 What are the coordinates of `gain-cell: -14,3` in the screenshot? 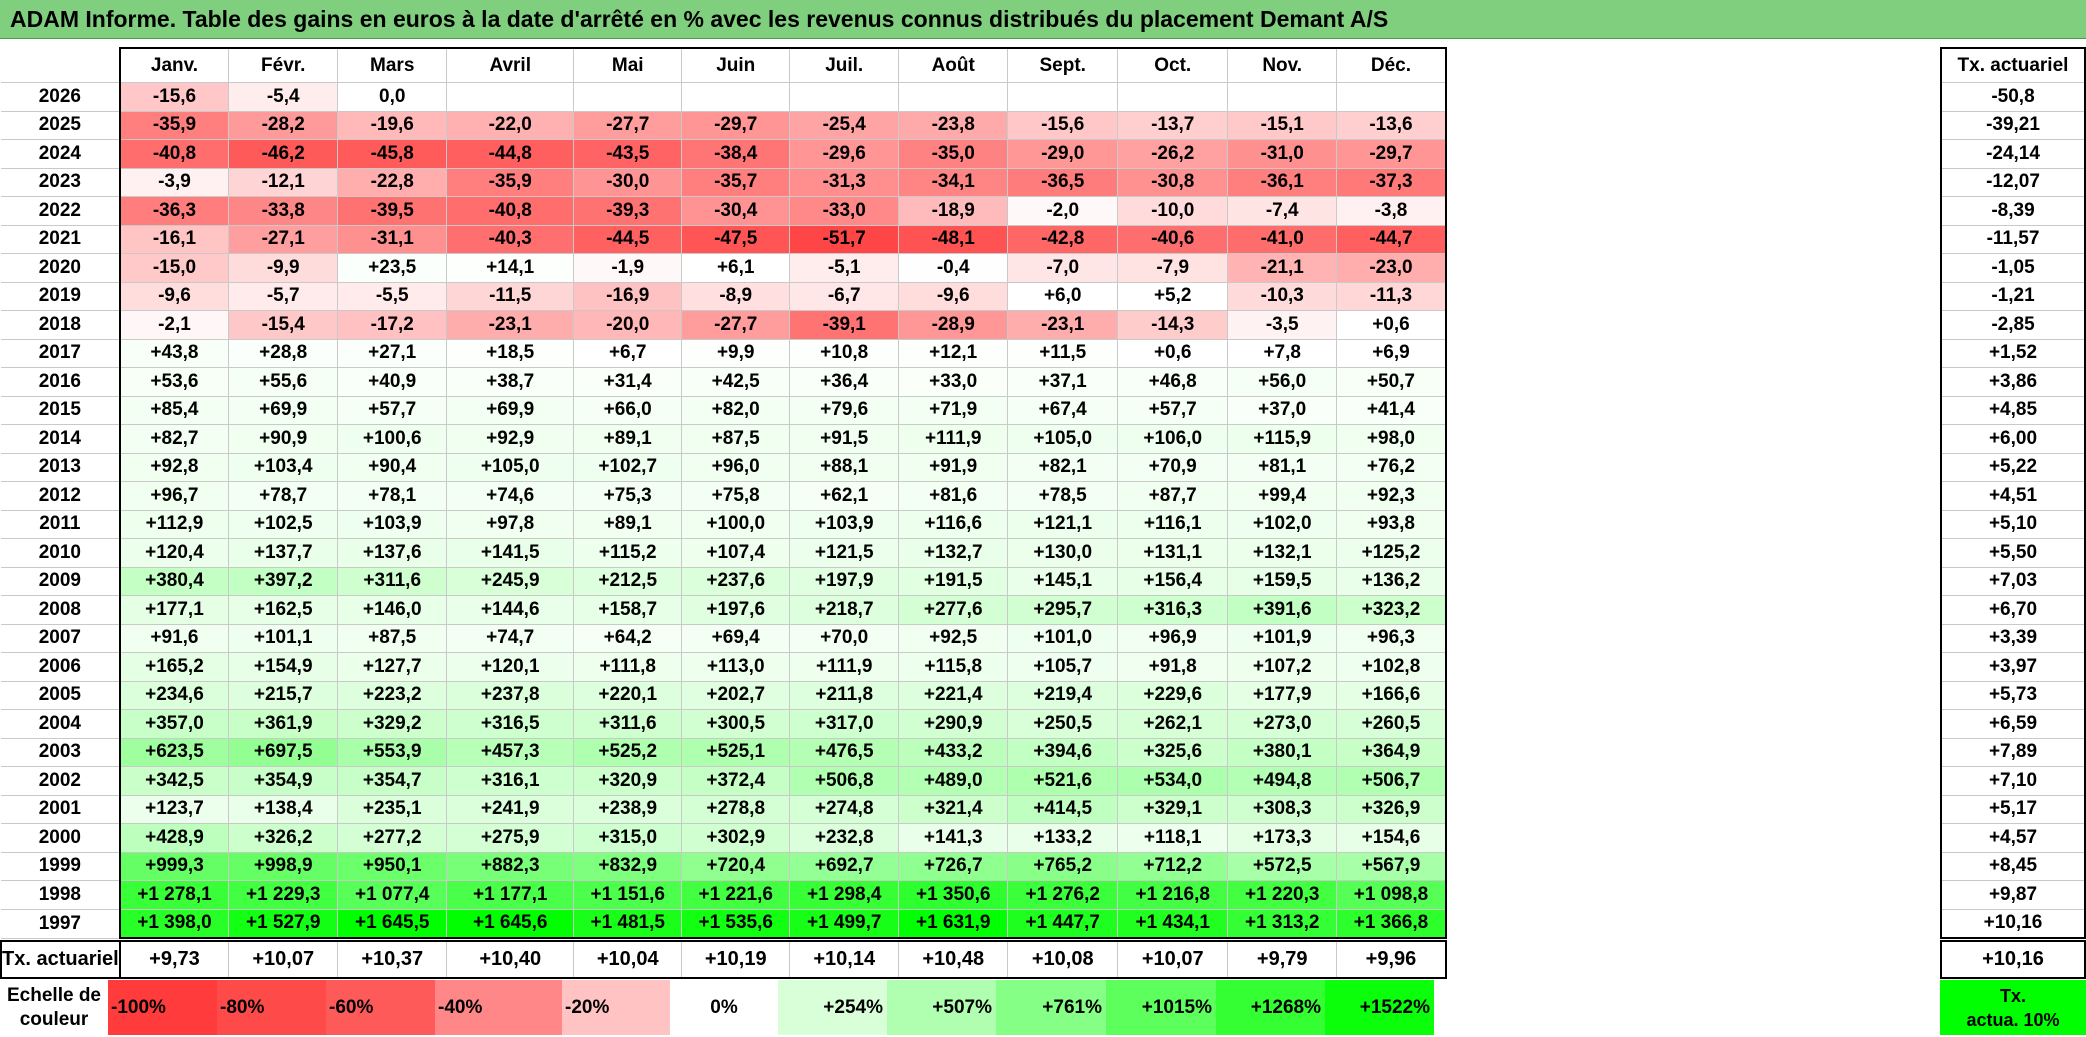 It's located at (1173, 325).